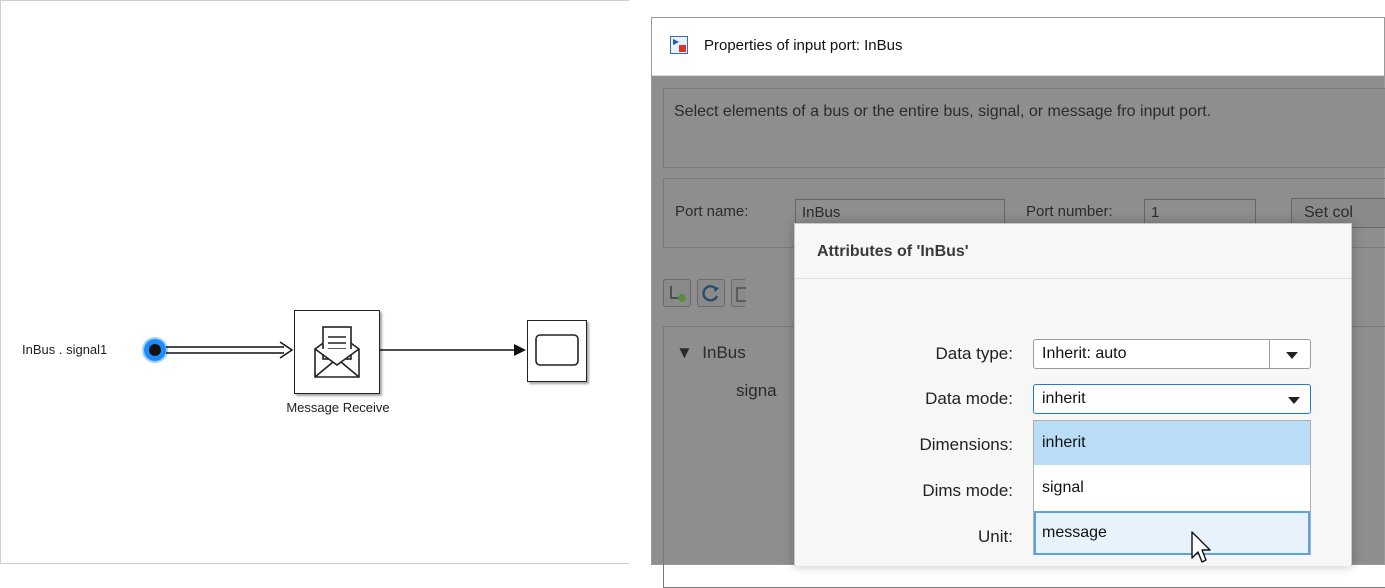 Image resolution: width=1385 pixels, height=588 pixels. I want to click on dialog-titlebar: Properties of input port: InBus, so click(1018, 47).